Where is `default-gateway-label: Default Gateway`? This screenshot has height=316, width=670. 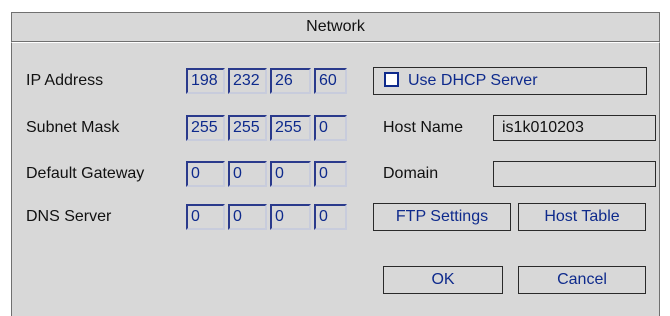 default-gateway-label: Default Gateway is located at coordinates (85, 173).